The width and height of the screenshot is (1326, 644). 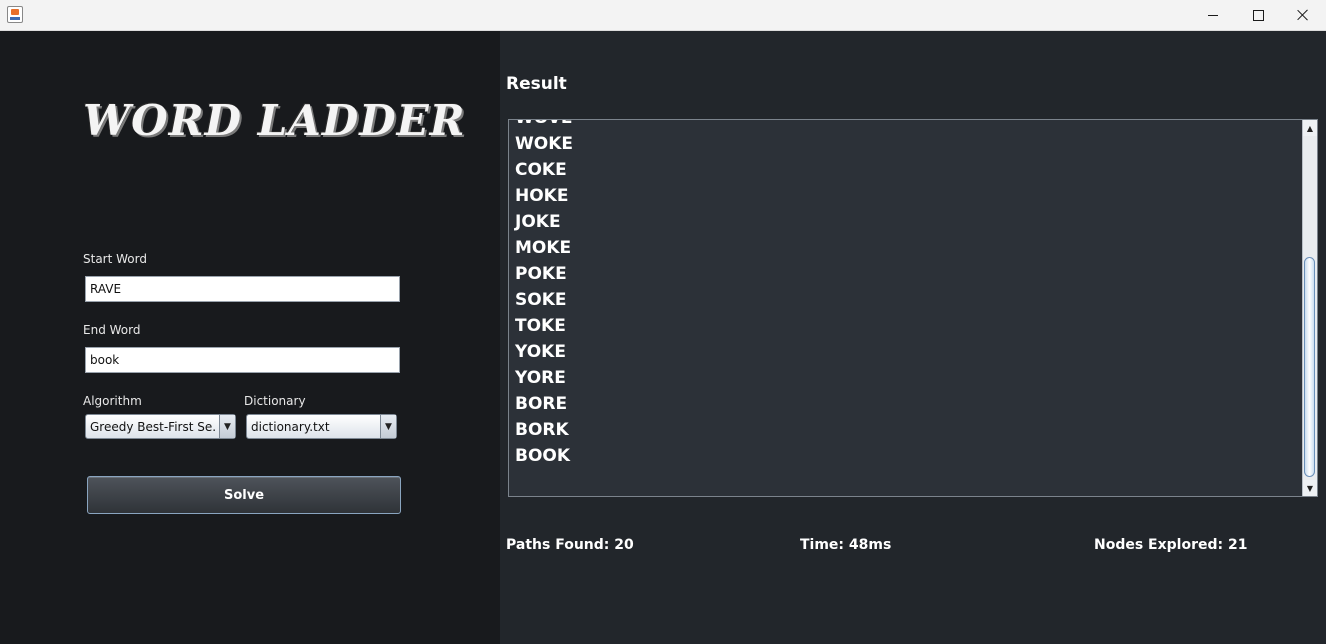 I want to click on minimize-button, so click(x=1213, y=15).